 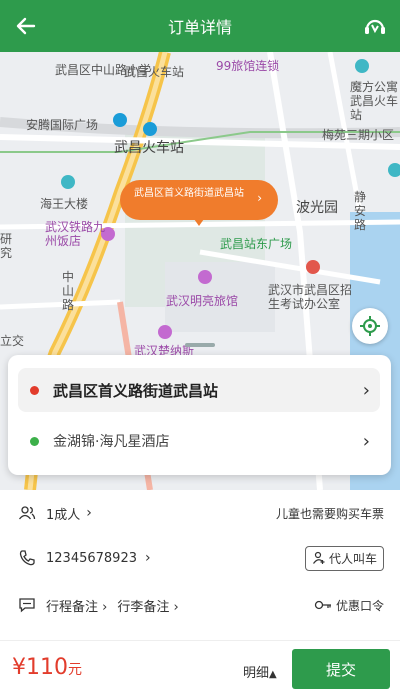 I want to click on message-icon, so click(x=27, y=605).